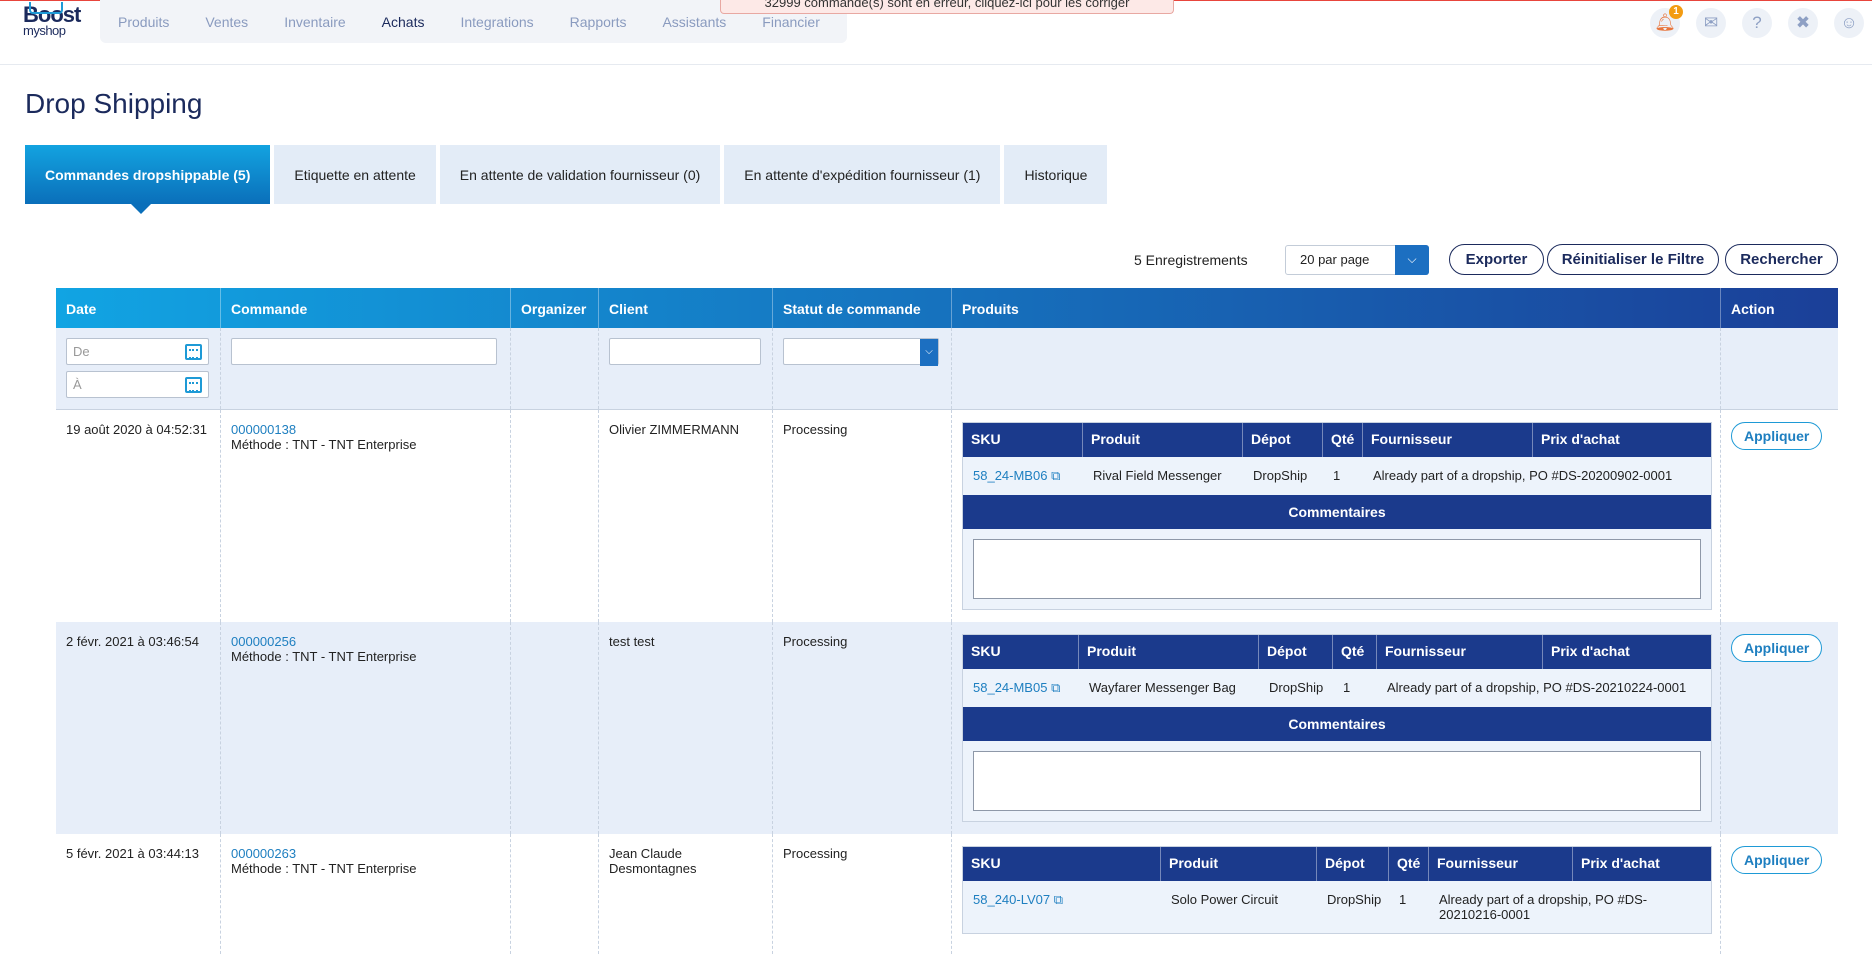 This screenshot has width=1872, height=954. Describe the element at coordinates (226, 22) in the screenshot. I see `nav-item-ventes: Ventes` at that location.